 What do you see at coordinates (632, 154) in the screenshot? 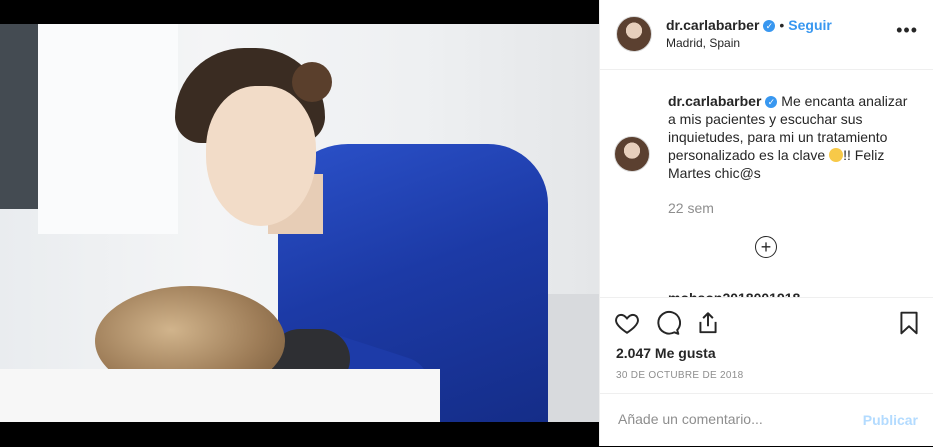
I see `caption-avatar` at bounding box center [632, 154].